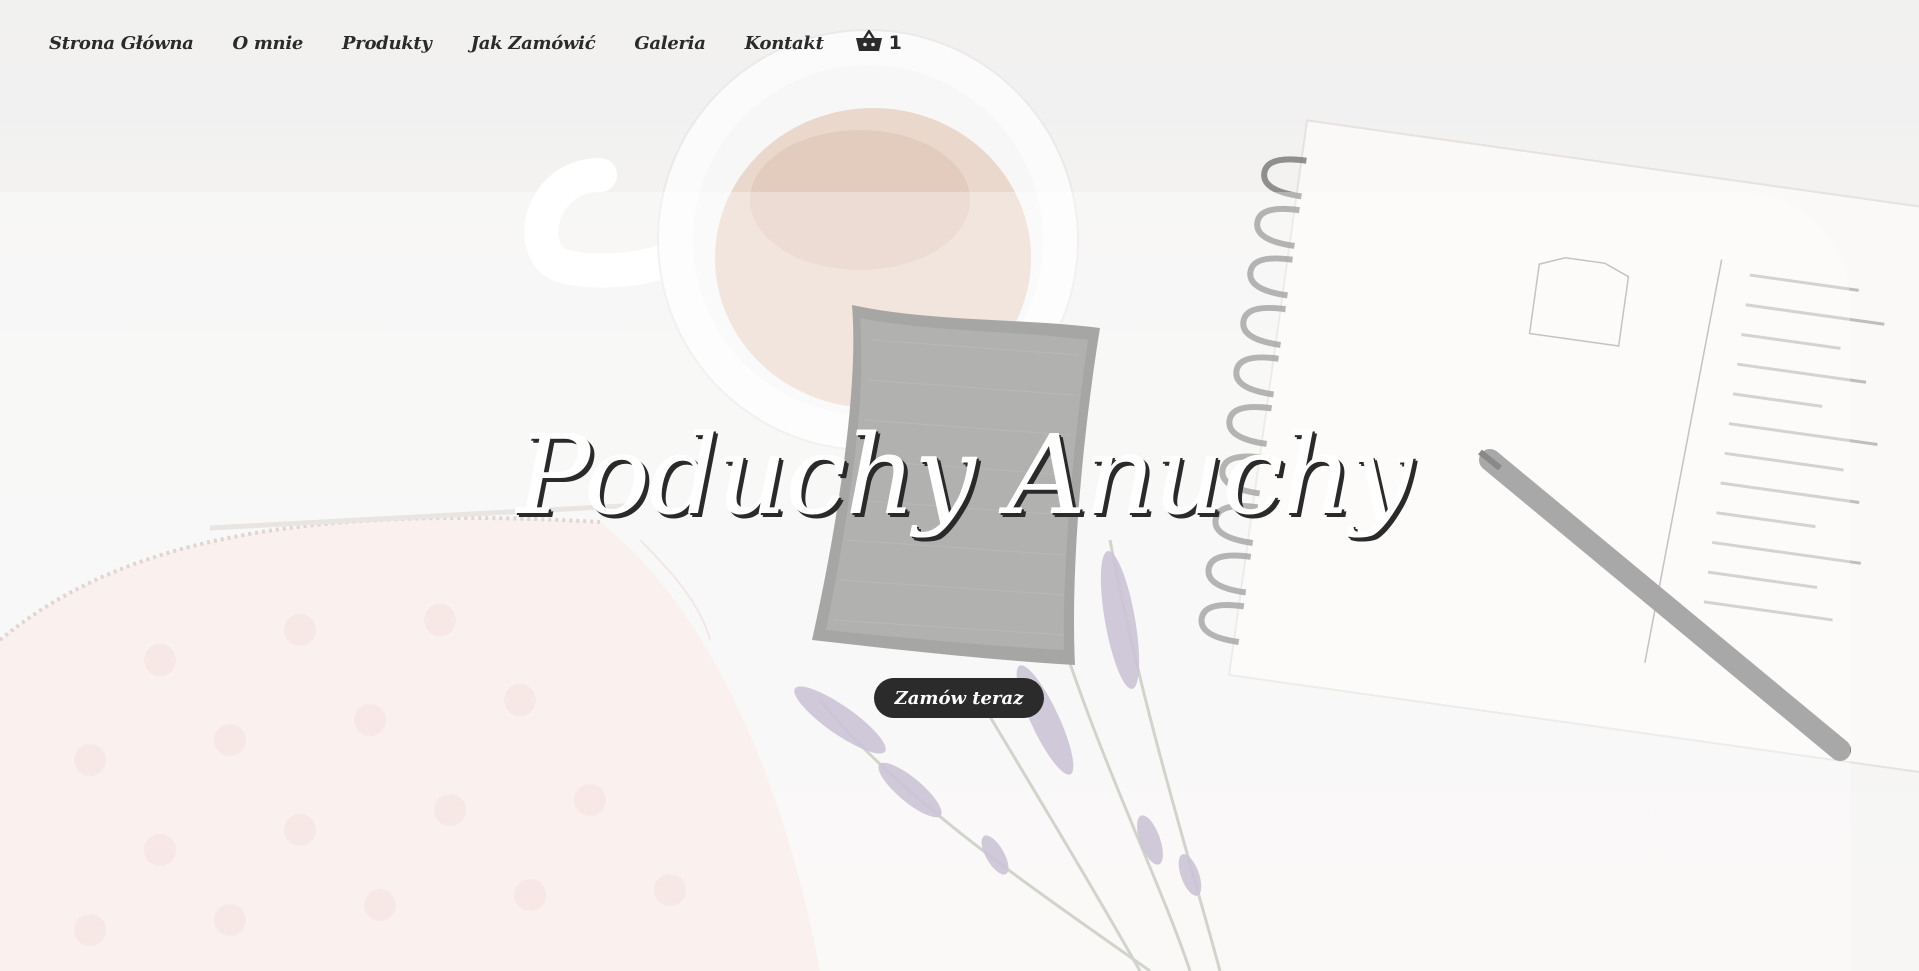  I want to click on nav-link-contact: Kontakt, so click(784, 43).